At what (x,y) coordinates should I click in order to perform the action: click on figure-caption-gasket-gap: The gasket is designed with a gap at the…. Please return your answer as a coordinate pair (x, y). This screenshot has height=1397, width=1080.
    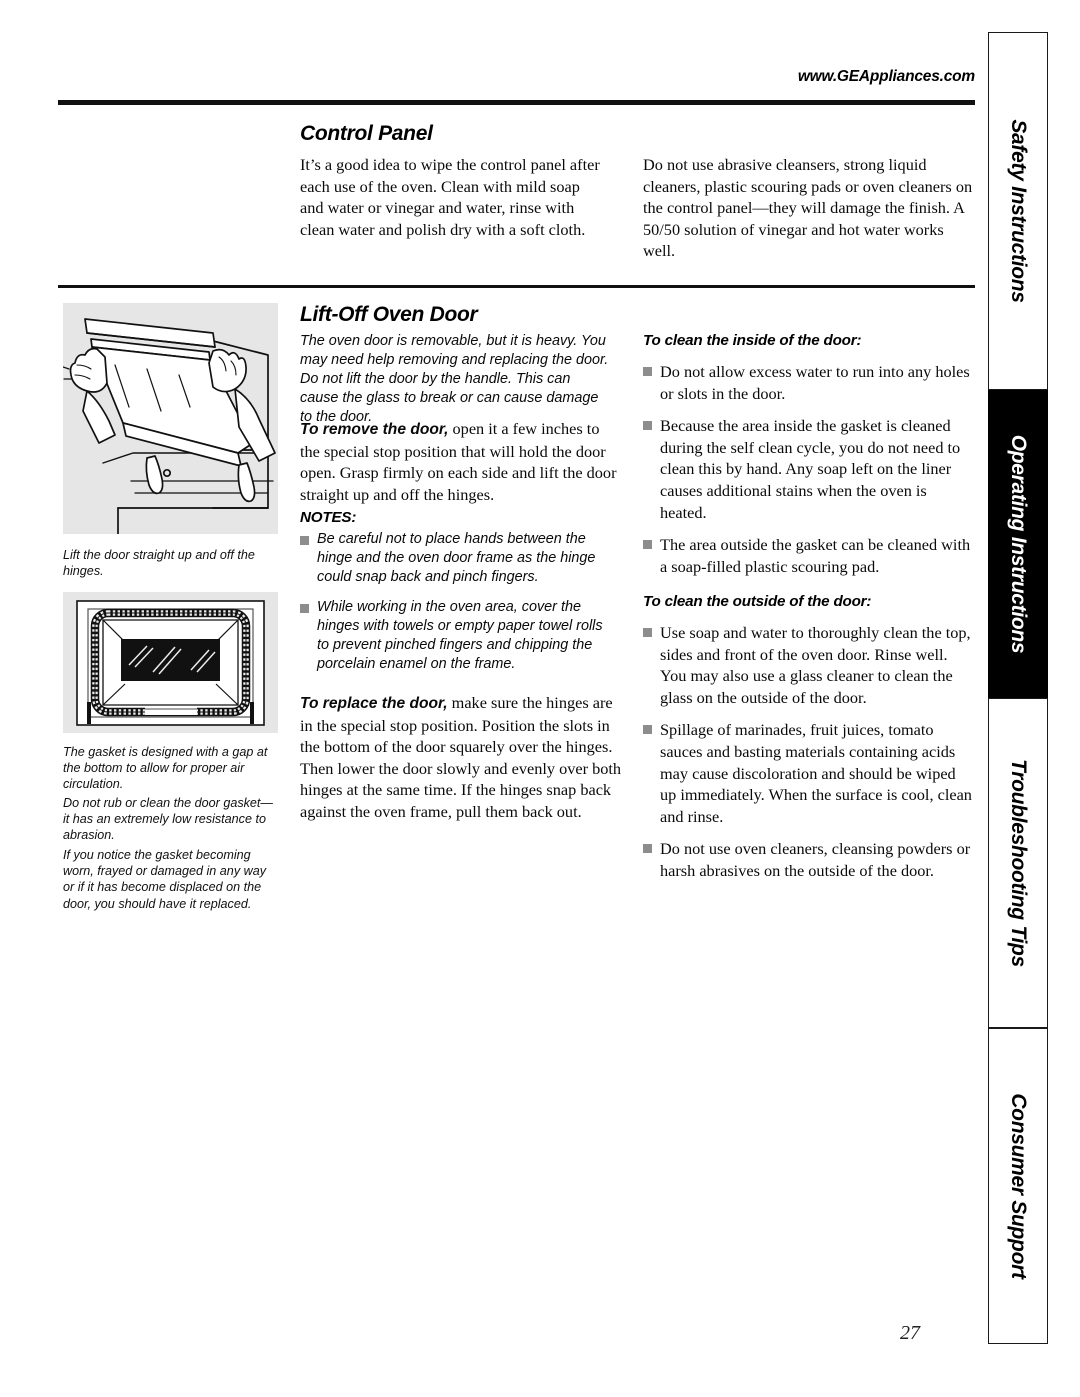
    Looking at the image, I should click on (165, 768).